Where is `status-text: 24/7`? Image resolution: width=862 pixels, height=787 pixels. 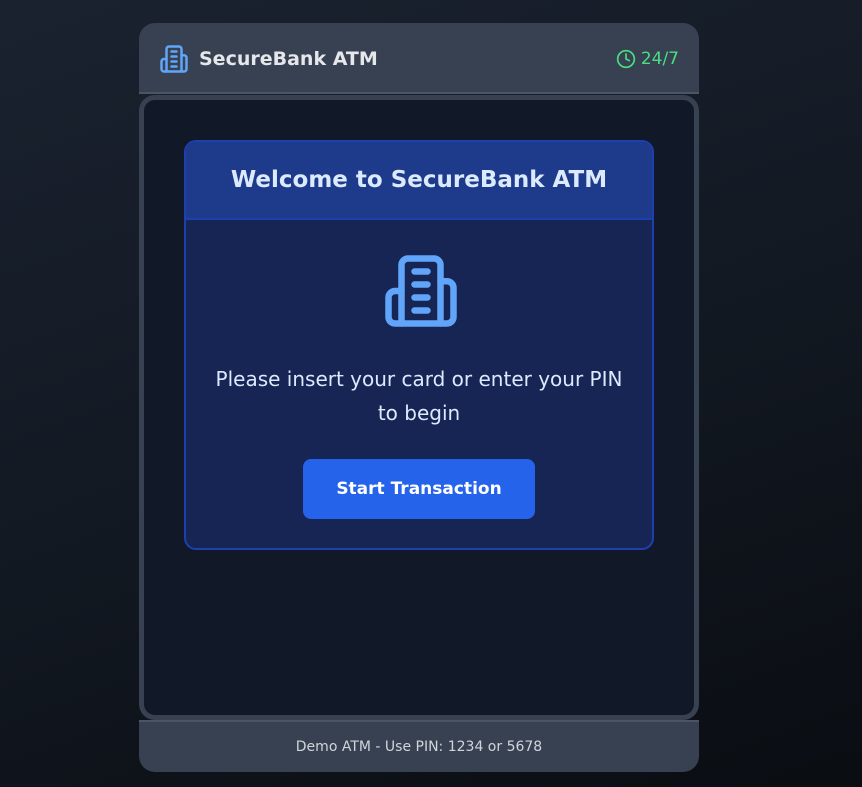 status-text: 24/7 is located at coordinates (659, 59).